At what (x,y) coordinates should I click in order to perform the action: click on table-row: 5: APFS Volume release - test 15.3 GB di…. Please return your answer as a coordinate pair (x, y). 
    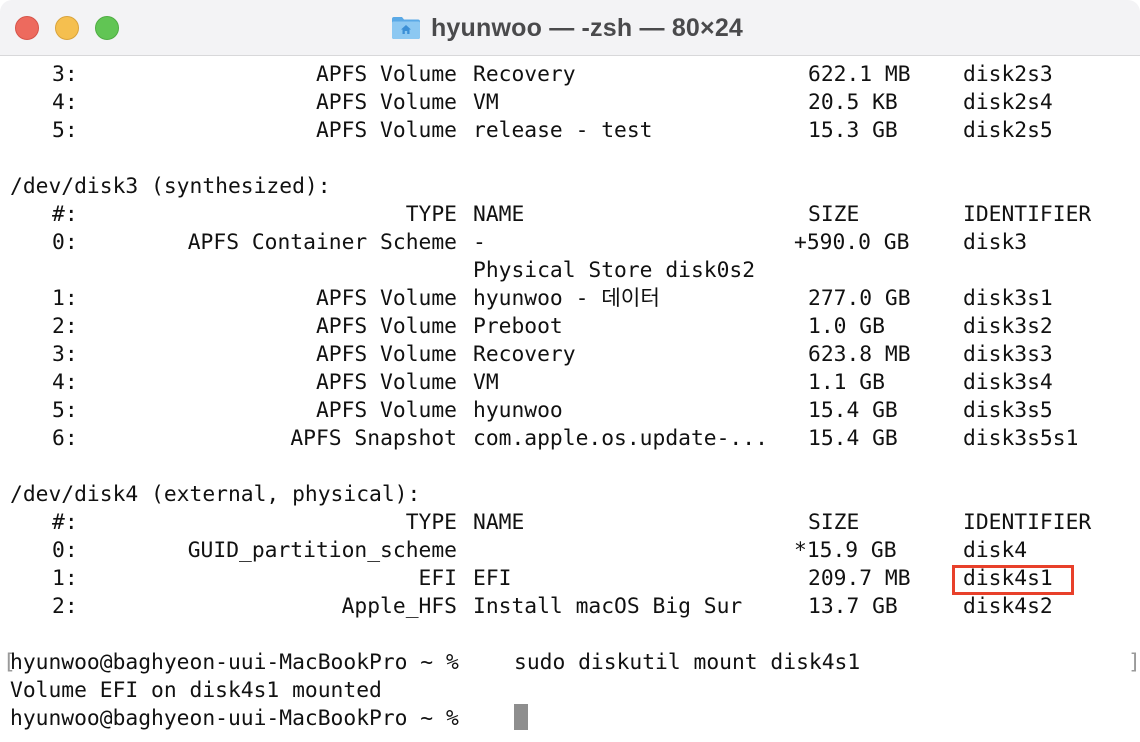
    Looking at the image, I should click on (575, 131).